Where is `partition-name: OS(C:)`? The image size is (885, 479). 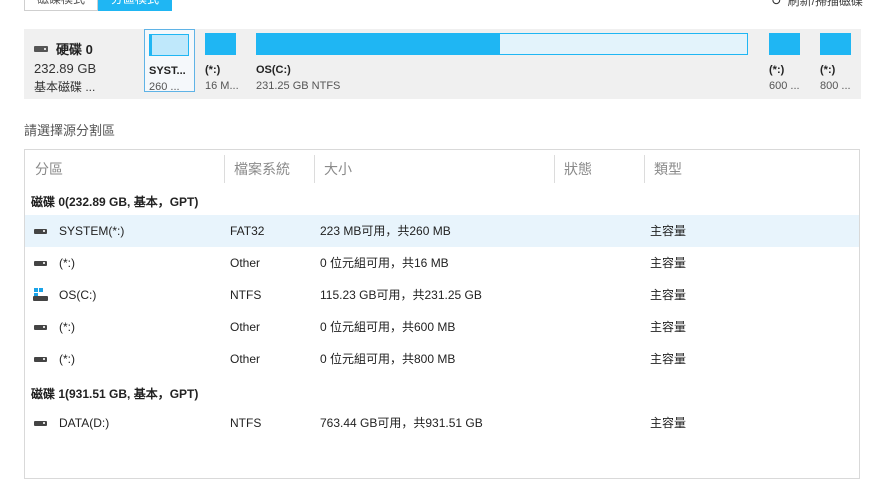
partition-name: OS(C:) is located at coordinates (273, 70).